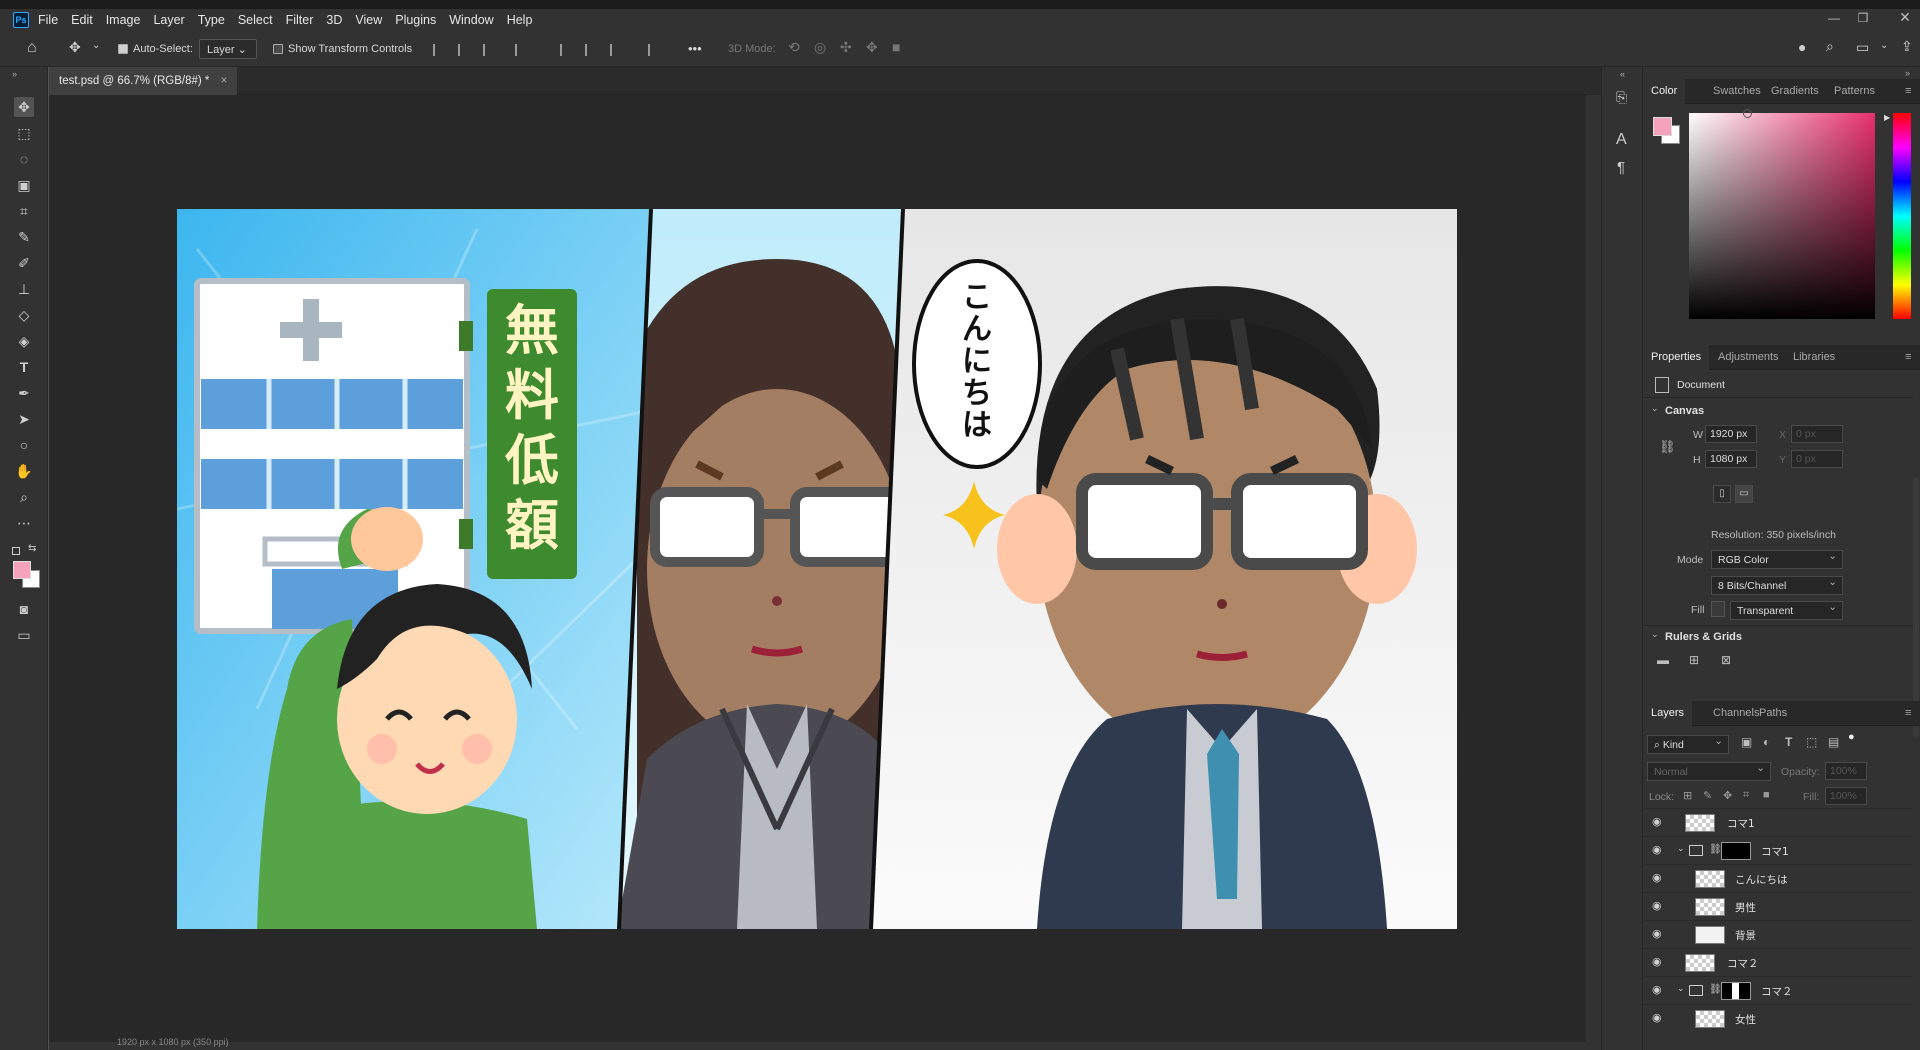 The image size is (1920, 1050). What do you see at coordinates (211, 20) in the screenshot?
I see `menu-type: Type` at bounding box center [211, 20].